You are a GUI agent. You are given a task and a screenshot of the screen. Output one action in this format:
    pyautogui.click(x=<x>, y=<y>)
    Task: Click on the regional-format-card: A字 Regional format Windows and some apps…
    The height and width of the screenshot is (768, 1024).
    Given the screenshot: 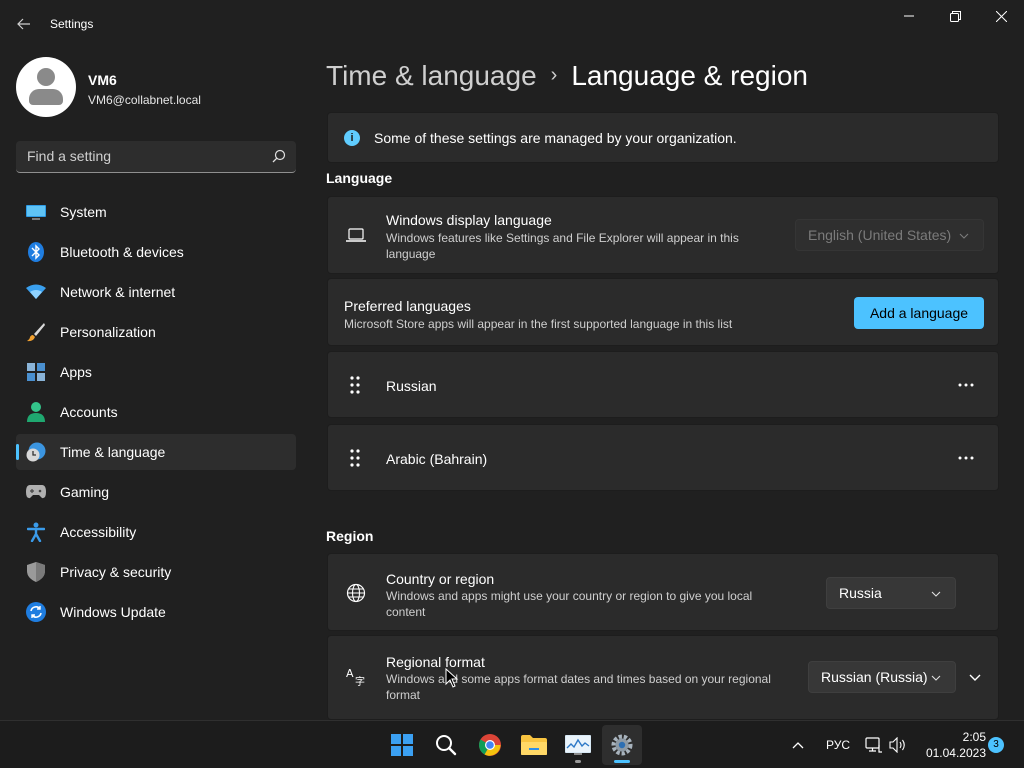 What is the action you would take?
    pyautogui.click(x=663, y=677)
    